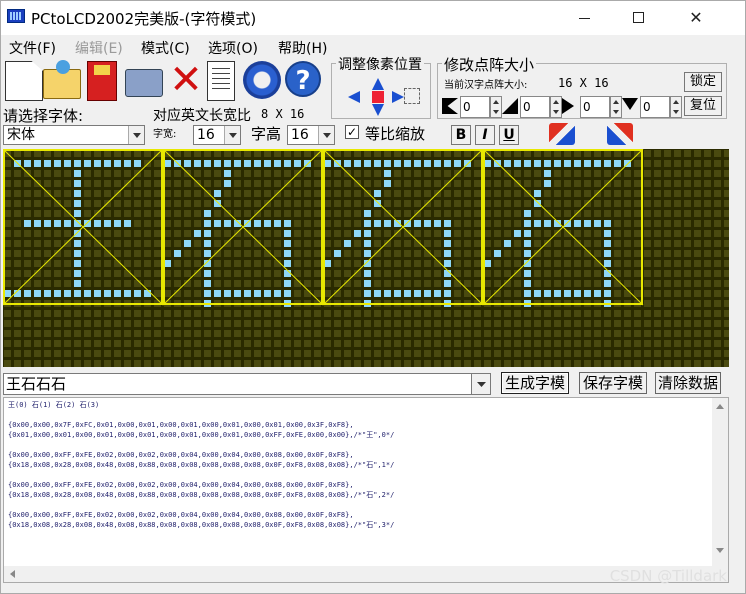 The image size is (746, 594). What do you see at coordinates (186, 80) in the screenshot?
I see `delete-icon: ✕` at bounding box center [186, 80].